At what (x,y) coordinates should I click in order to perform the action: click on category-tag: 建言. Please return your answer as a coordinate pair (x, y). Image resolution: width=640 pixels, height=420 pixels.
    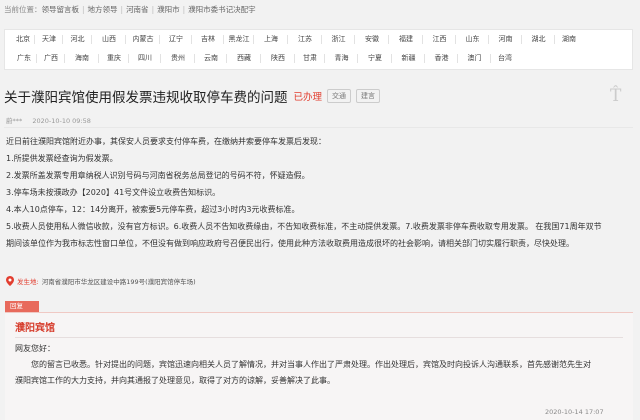
    Looking at the image, I should click on (368, 96).